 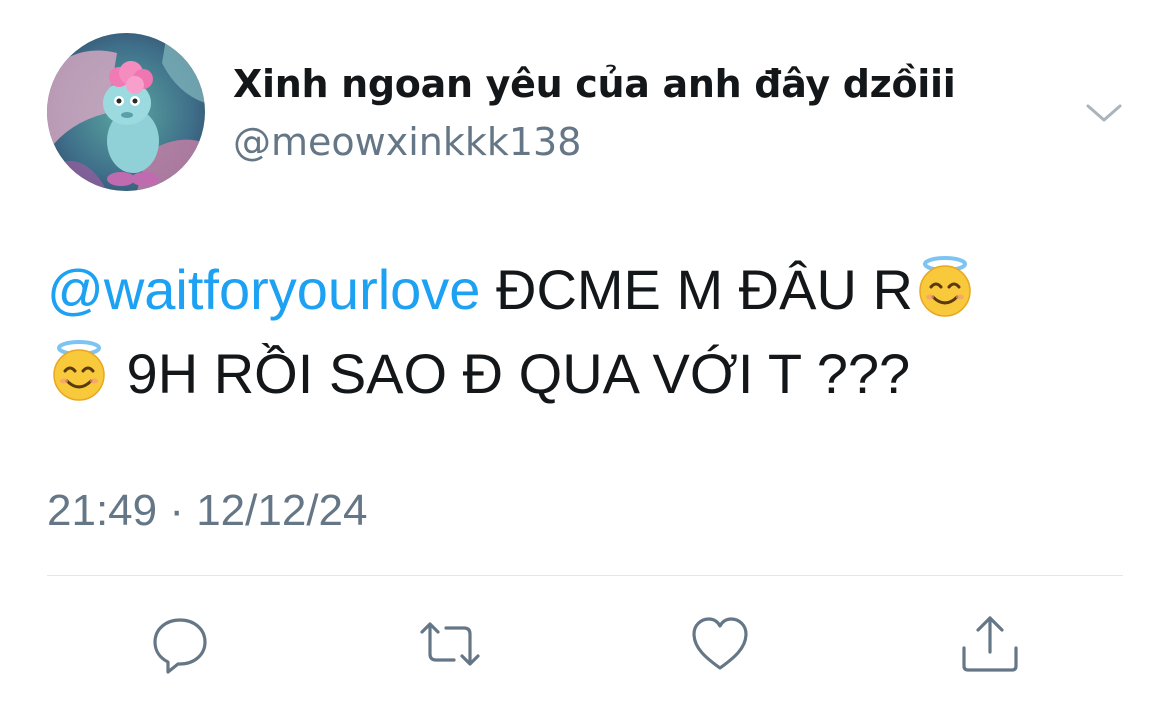 I want to click on reply-icon, so click(x=180, y=644).